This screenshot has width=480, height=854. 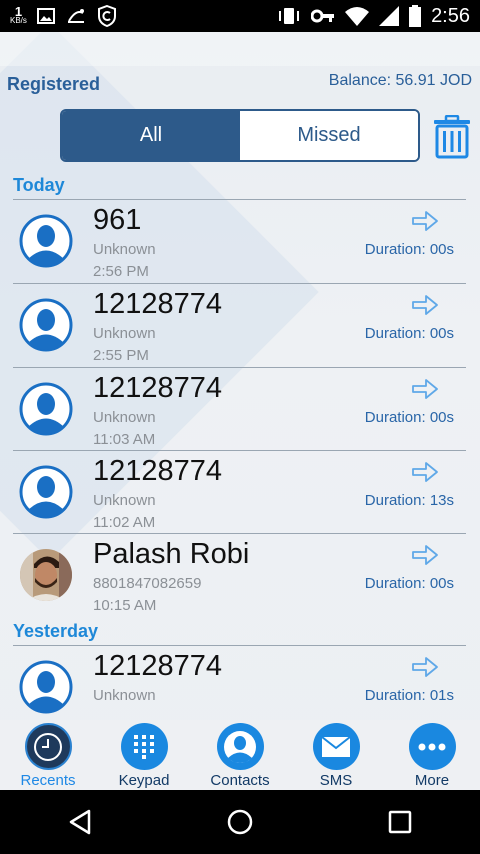 I want to click on tab-more: More, so click(x=432, y=755).